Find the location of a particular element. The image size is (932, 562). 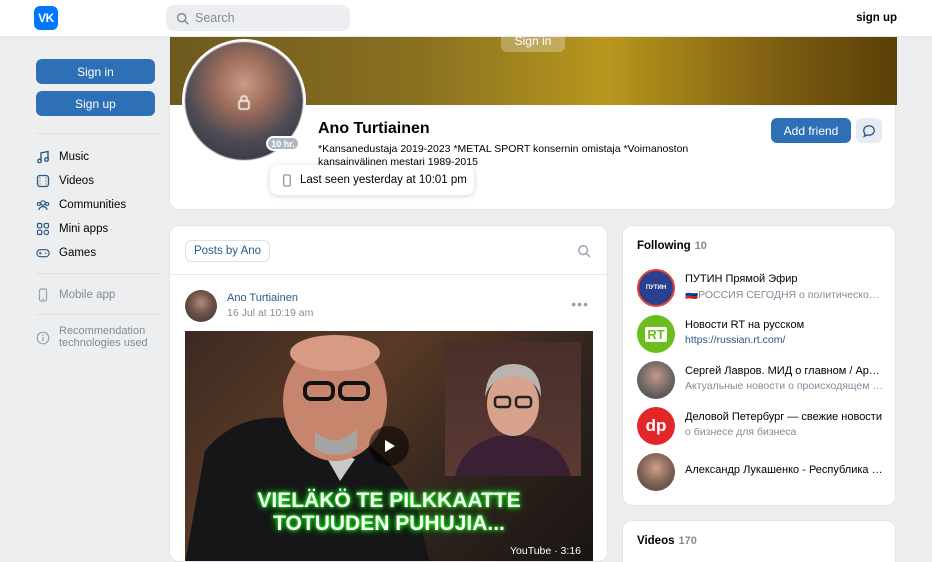

following-header: Following 10 is located at coordinates (672, 246).